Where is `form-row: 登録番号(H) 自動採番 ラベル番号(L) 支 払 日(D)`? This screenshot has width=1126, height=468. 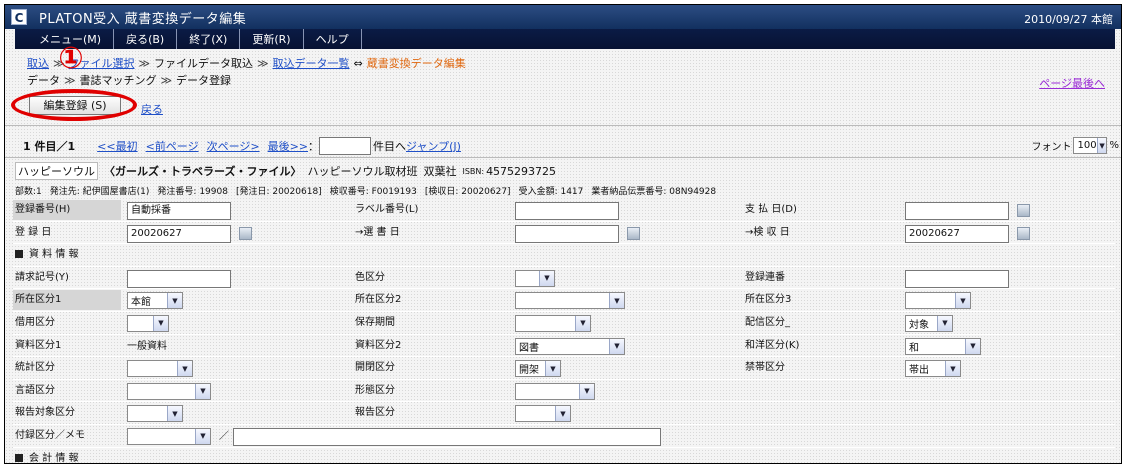
form-row: 登録番号(H) 自動採番 ラベル番号(L) 支 払 日(D) is located at coordinates (564, 210).